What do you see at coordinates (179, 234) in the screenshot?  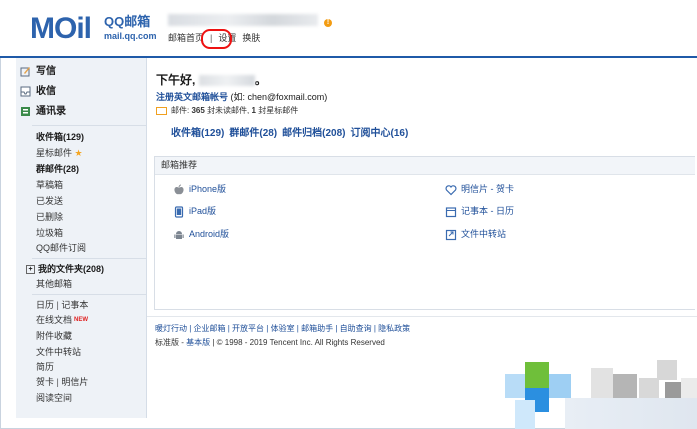 I see `android-icon` at bounding box center [179, 234].